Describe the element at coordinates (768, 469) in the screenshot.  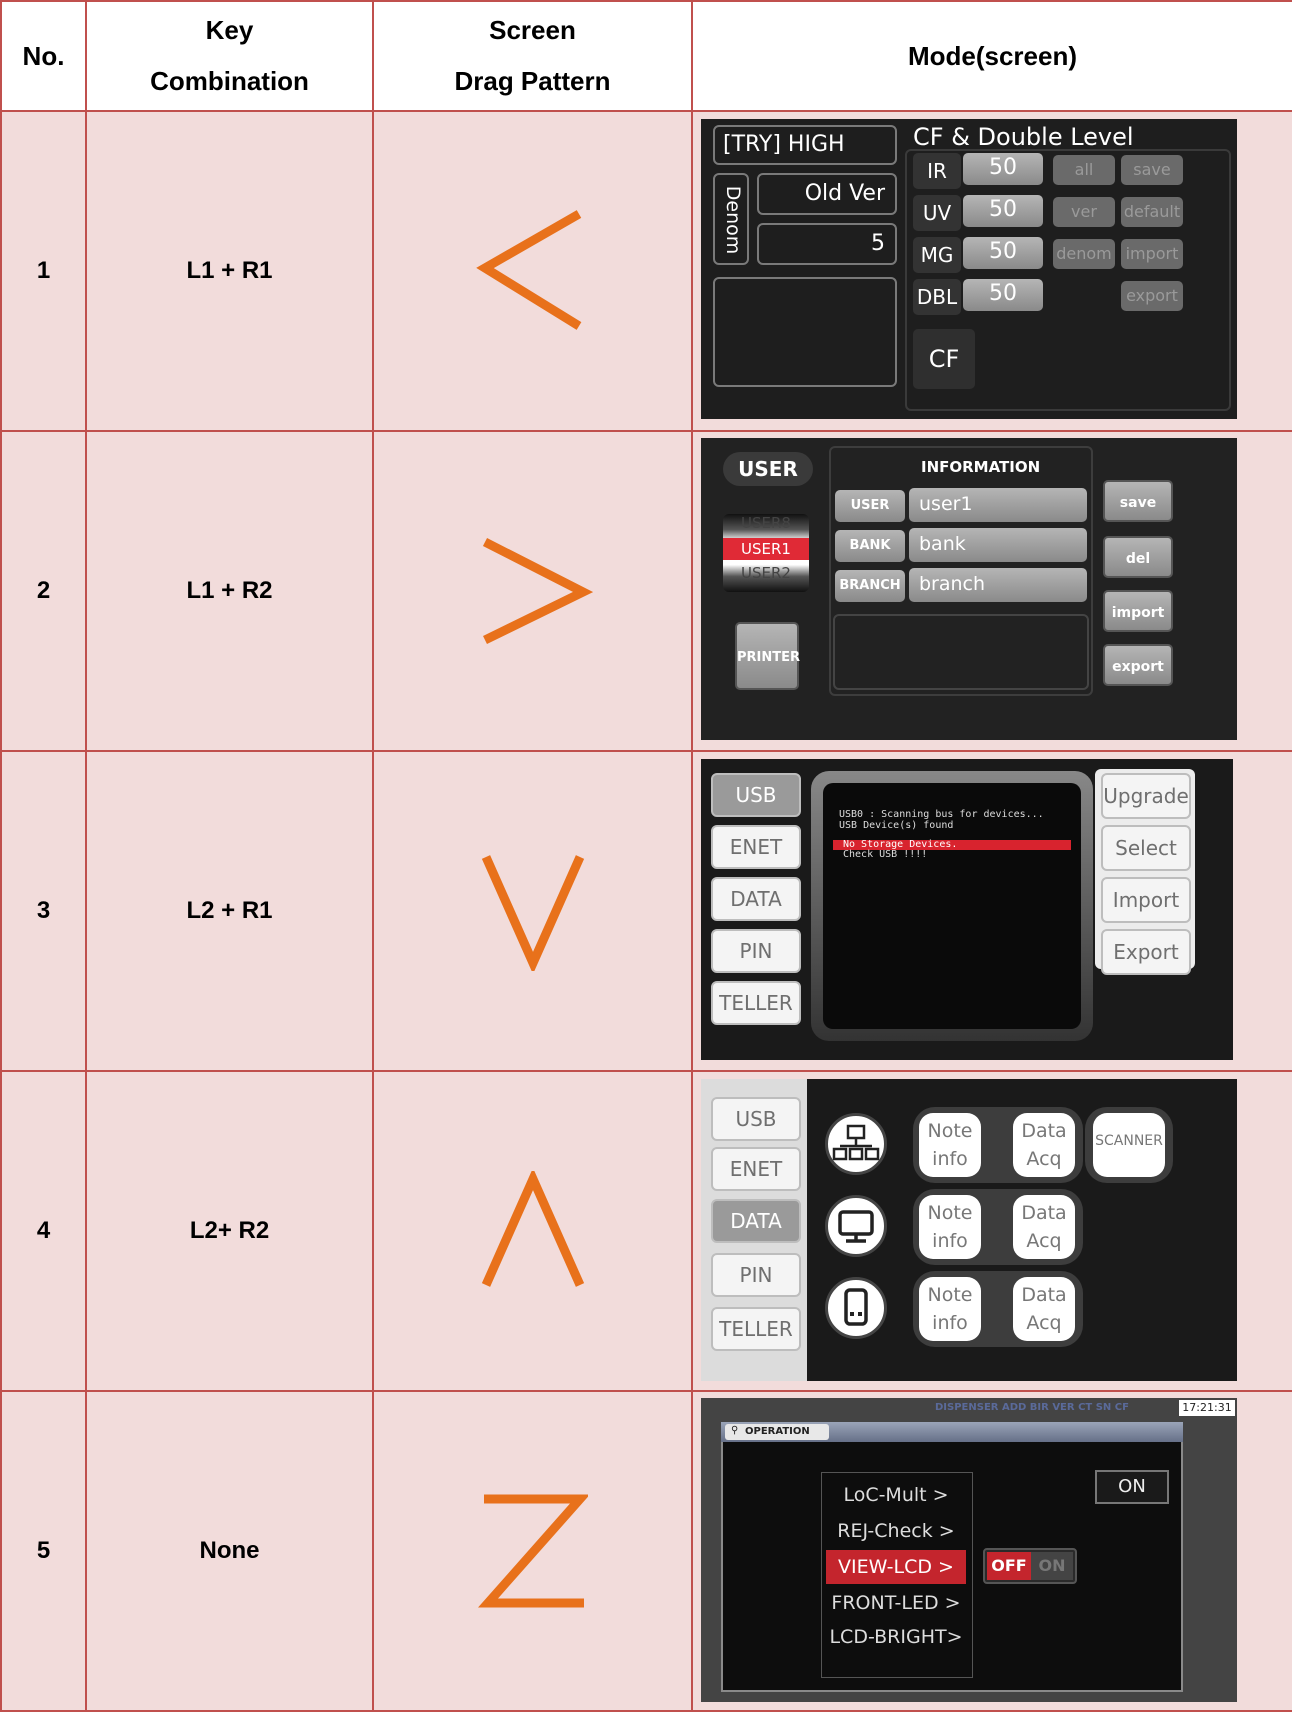
I see `user-tab: USER` at that location.